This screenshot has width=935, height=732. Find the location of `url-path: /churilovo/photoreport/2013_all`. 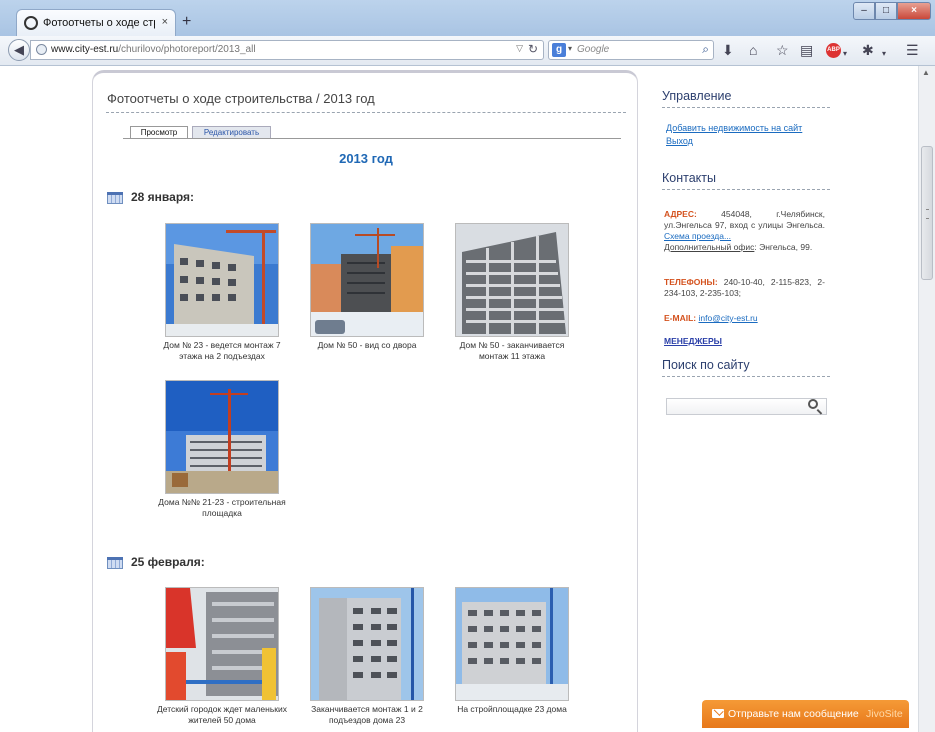

url-path: /churilovo/photoreport/2013_all is located at coordinates (187, 49).